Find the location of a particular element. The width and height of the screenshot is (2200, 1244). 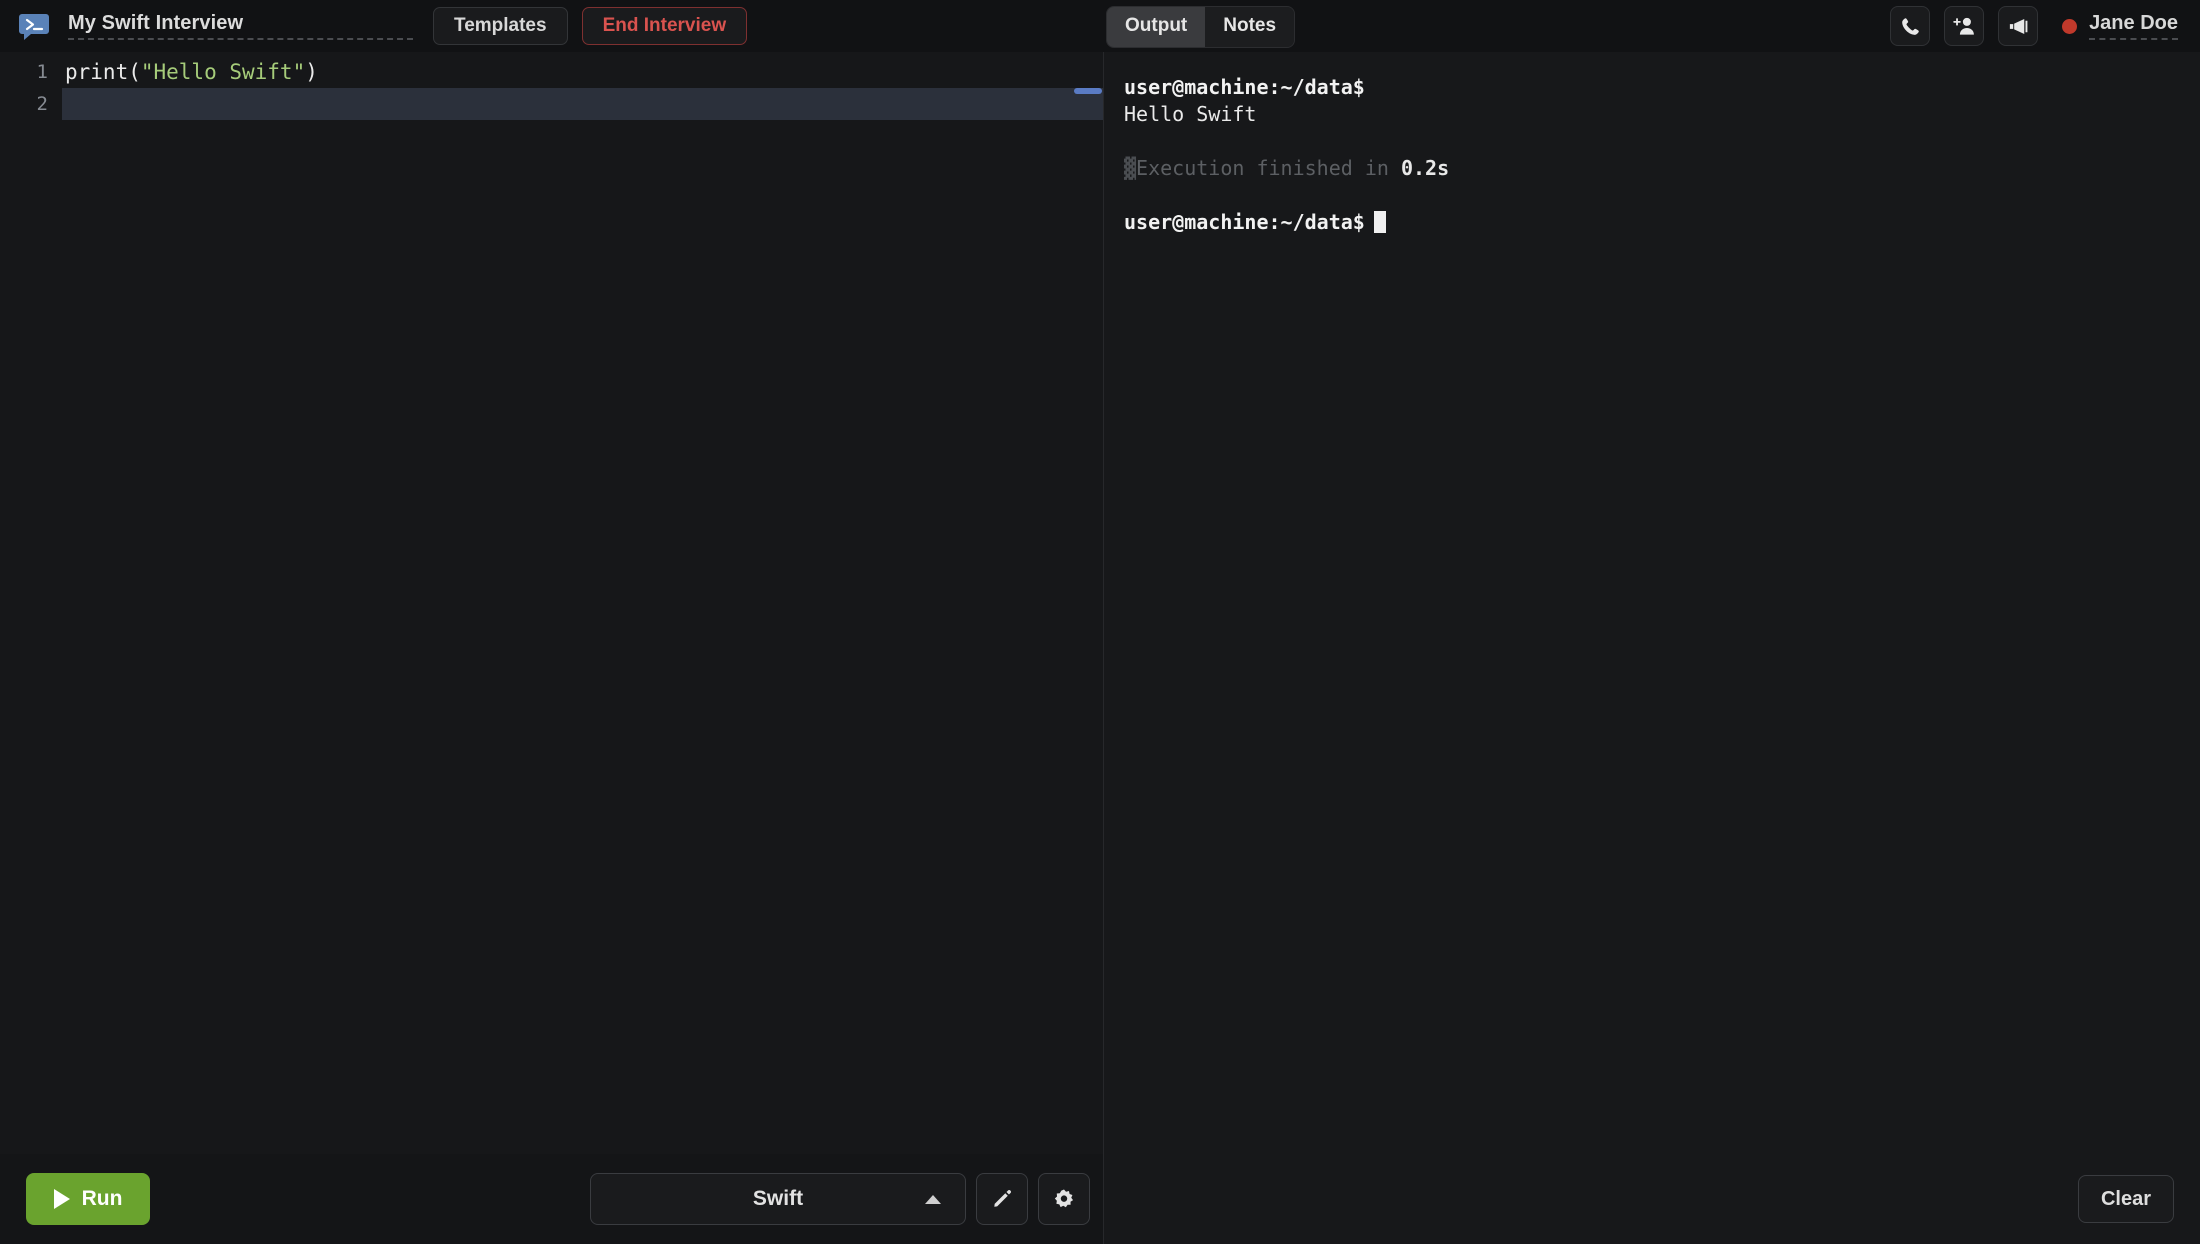

pencil-icon is located at coordinates (1003, 1198).